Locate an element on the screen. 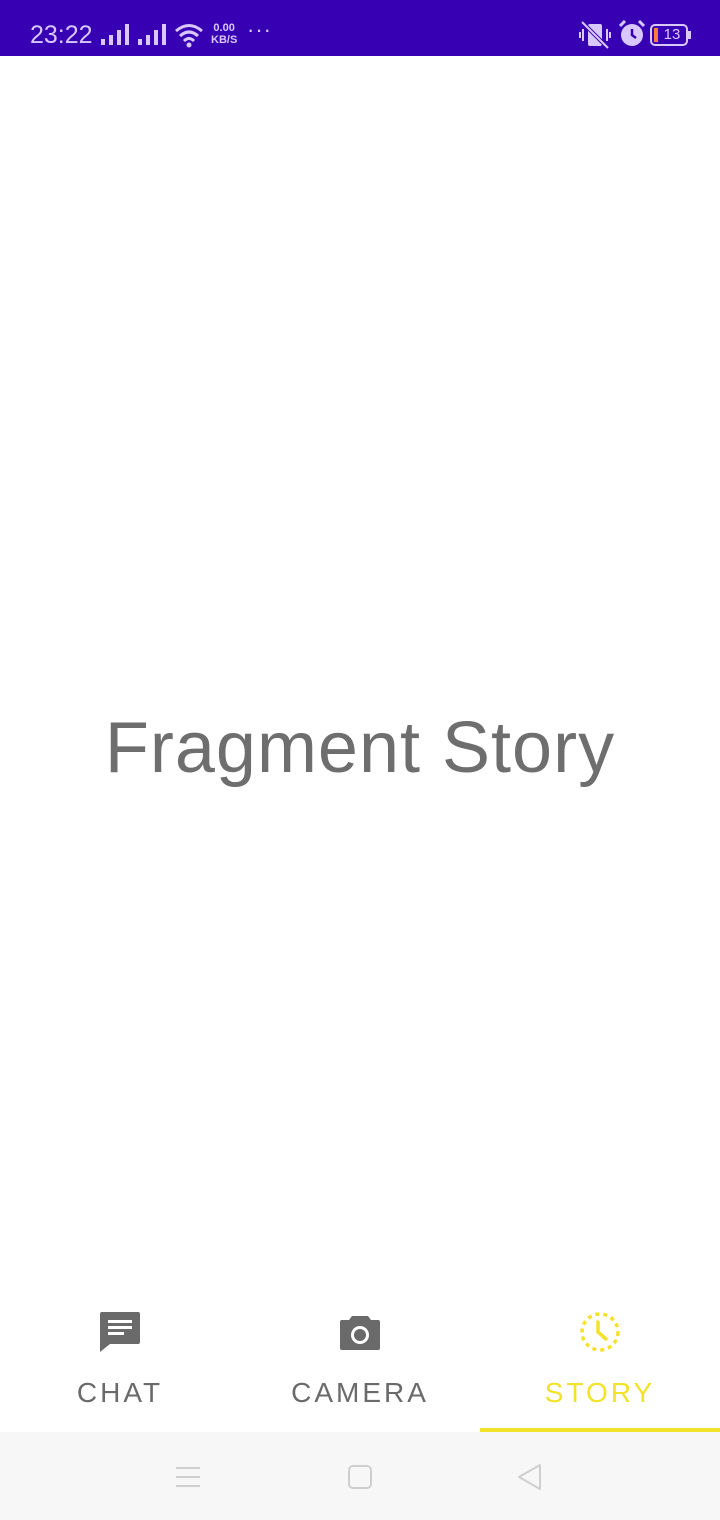 This screenshot has width=720, height=1520. fragment-title: Fragment Story is located at coordinates (360, 748).